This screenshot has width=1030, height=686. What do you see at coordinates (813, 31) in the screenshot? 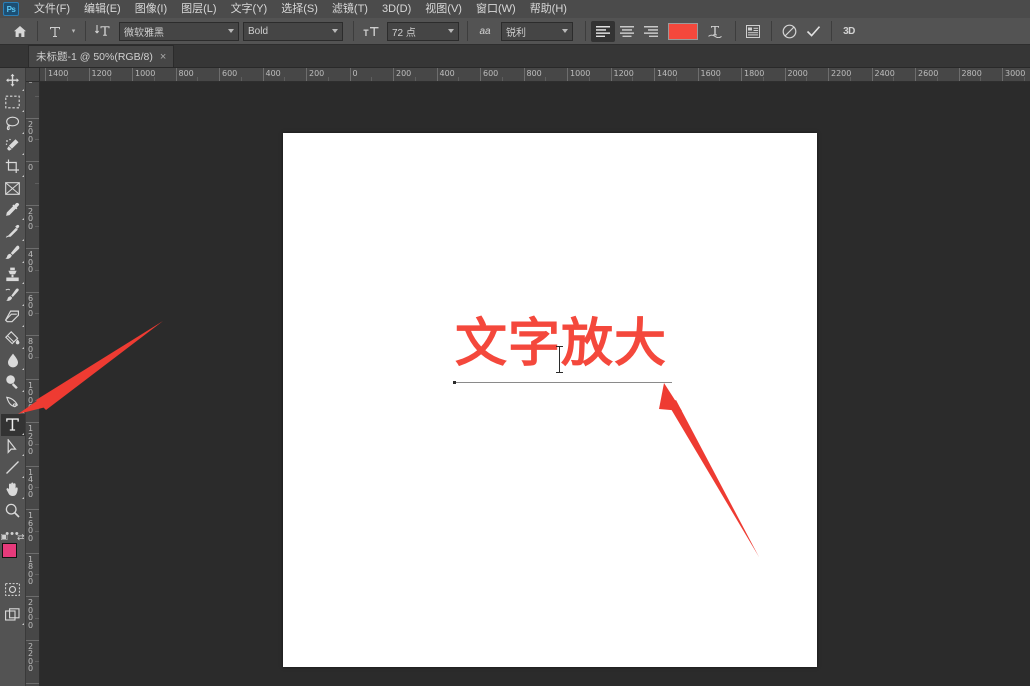
I see `commit-edit-icon` at bounding box center [813, 31].